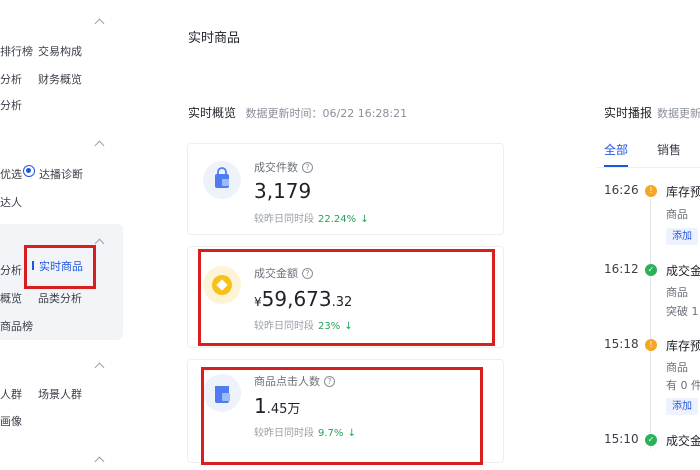 The image size is (700, 470). I want to click on sidebar-item-analysis-3: 分析, so click(11, 270).